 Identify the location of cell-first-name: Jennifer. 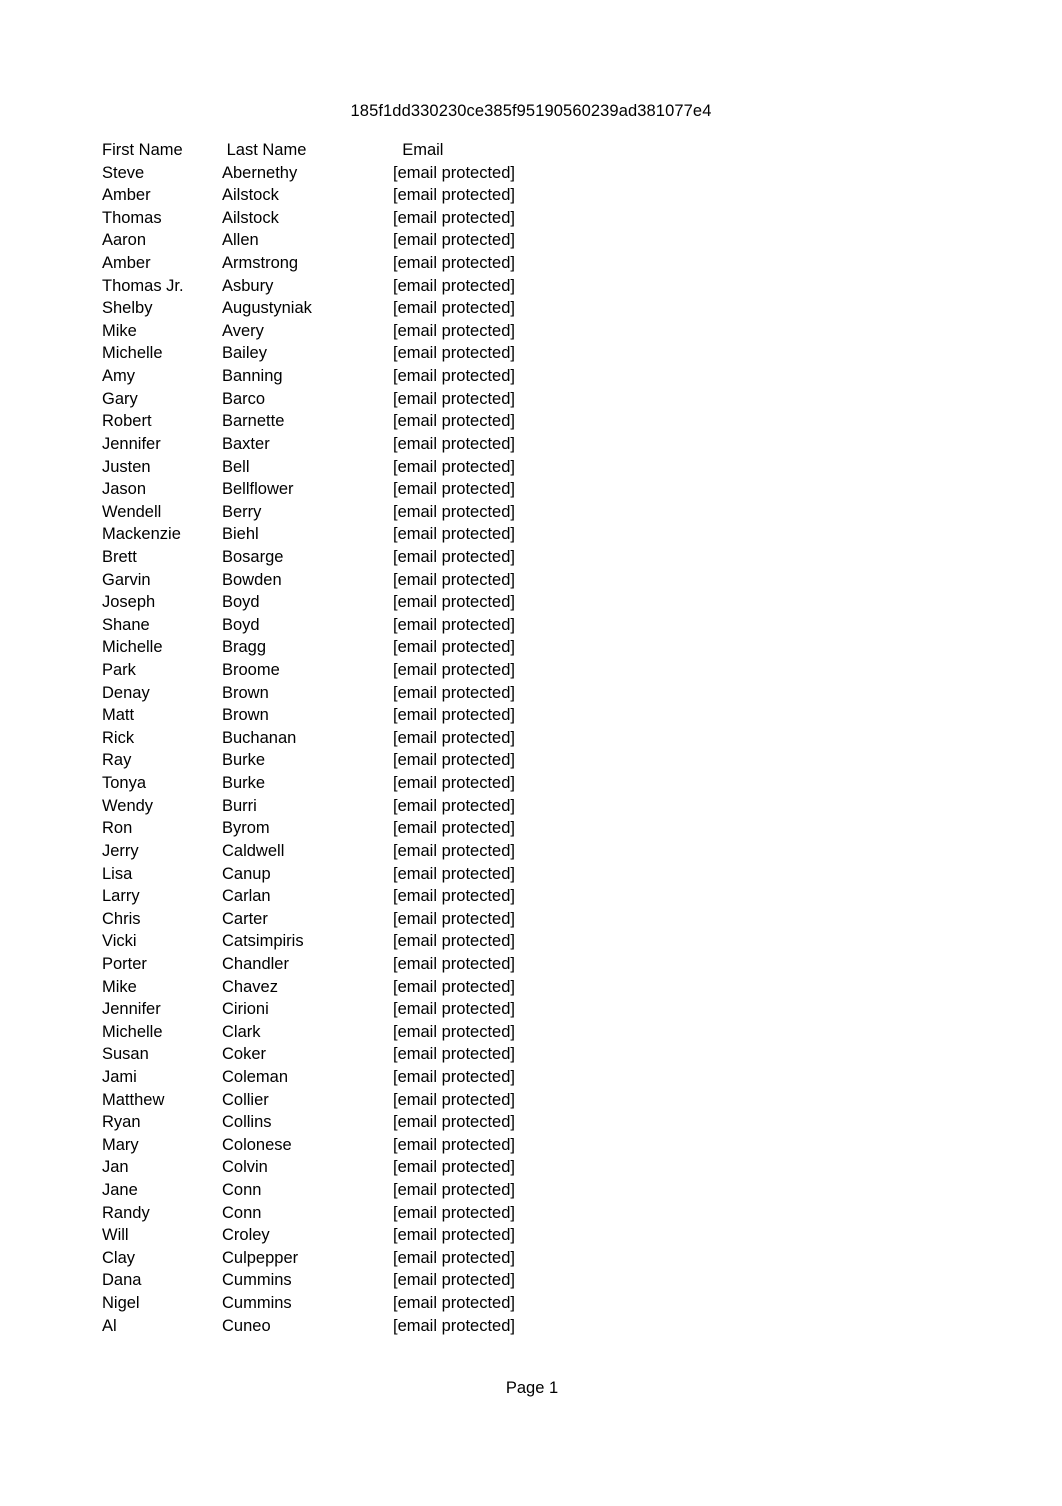
(131, 443).